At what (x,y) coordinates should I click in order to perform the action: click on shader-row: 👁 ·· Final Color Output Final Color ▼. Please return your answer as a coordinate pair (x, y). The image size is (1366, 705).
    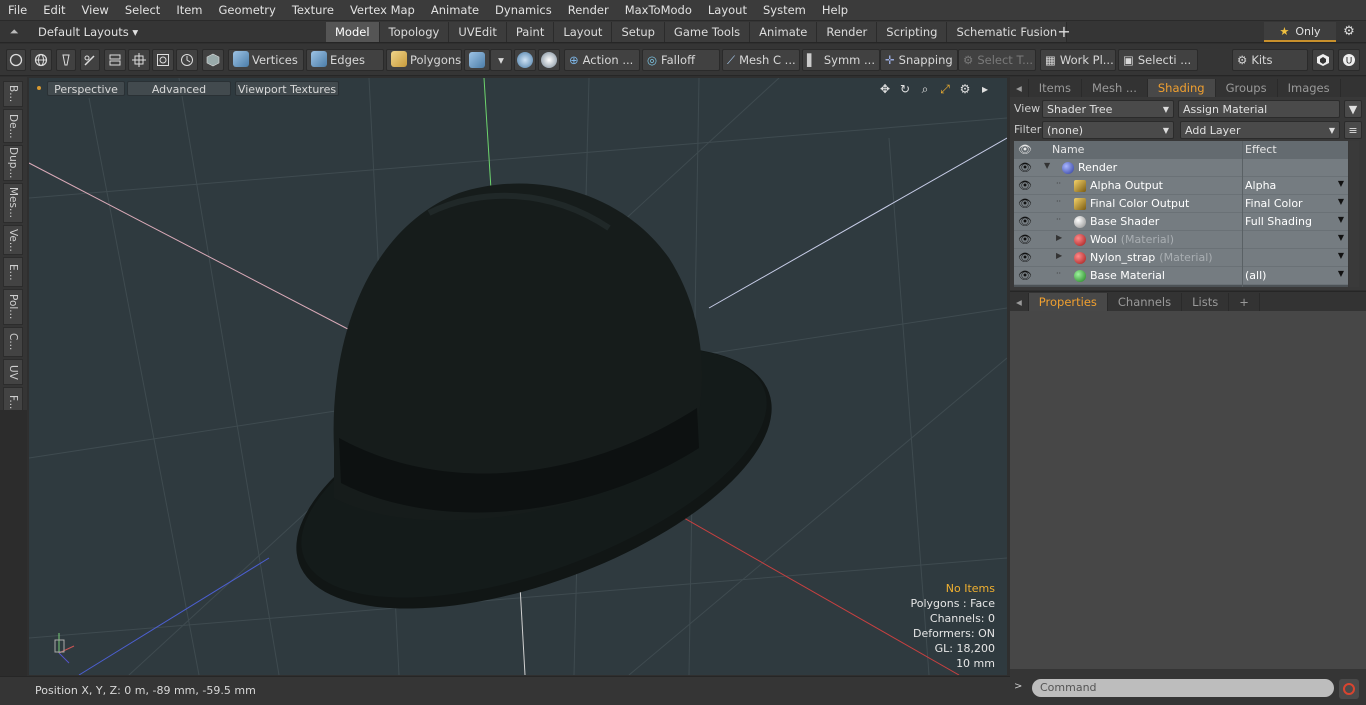
    Looking at the image, I should click on (1181, 204).